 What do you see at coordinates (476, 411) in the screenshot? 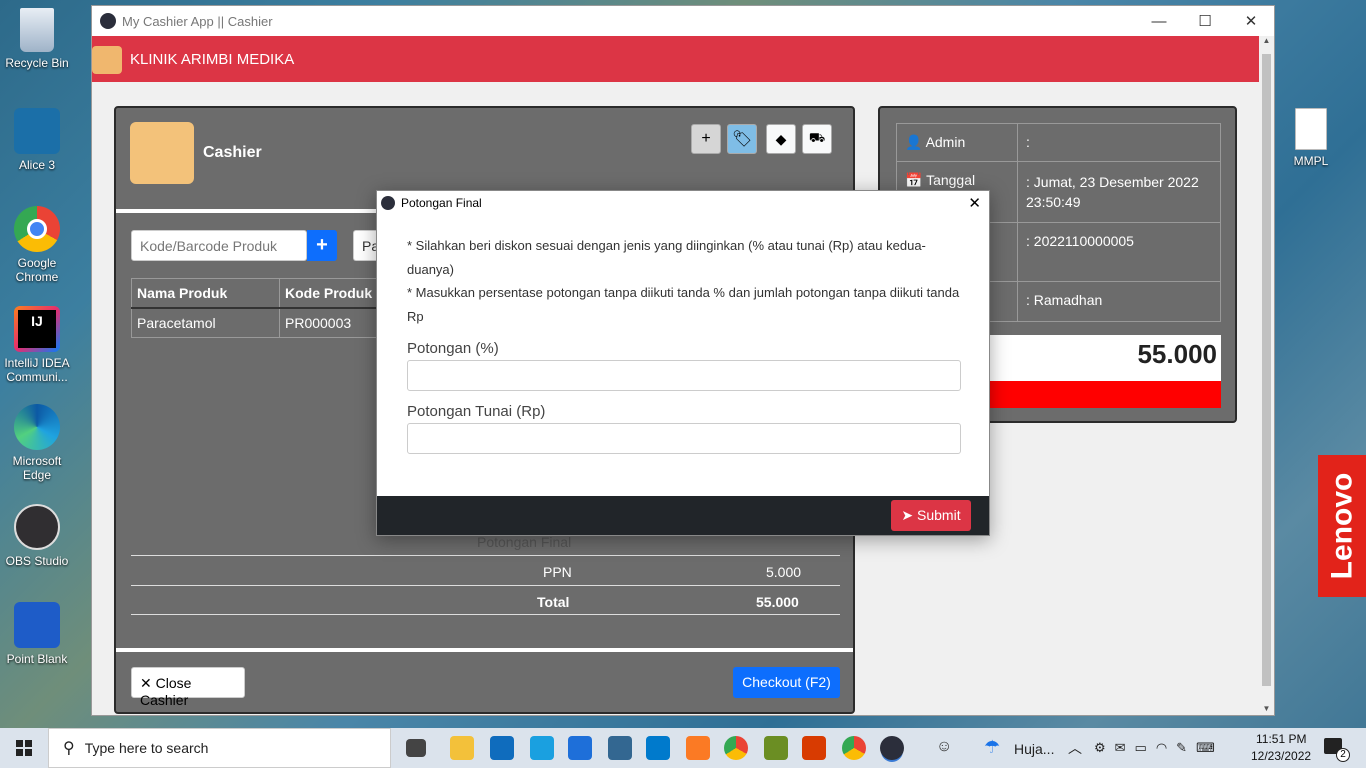
I see `cash-label: Potongan Tunai (Rp)` at bounding box center [476, 411].